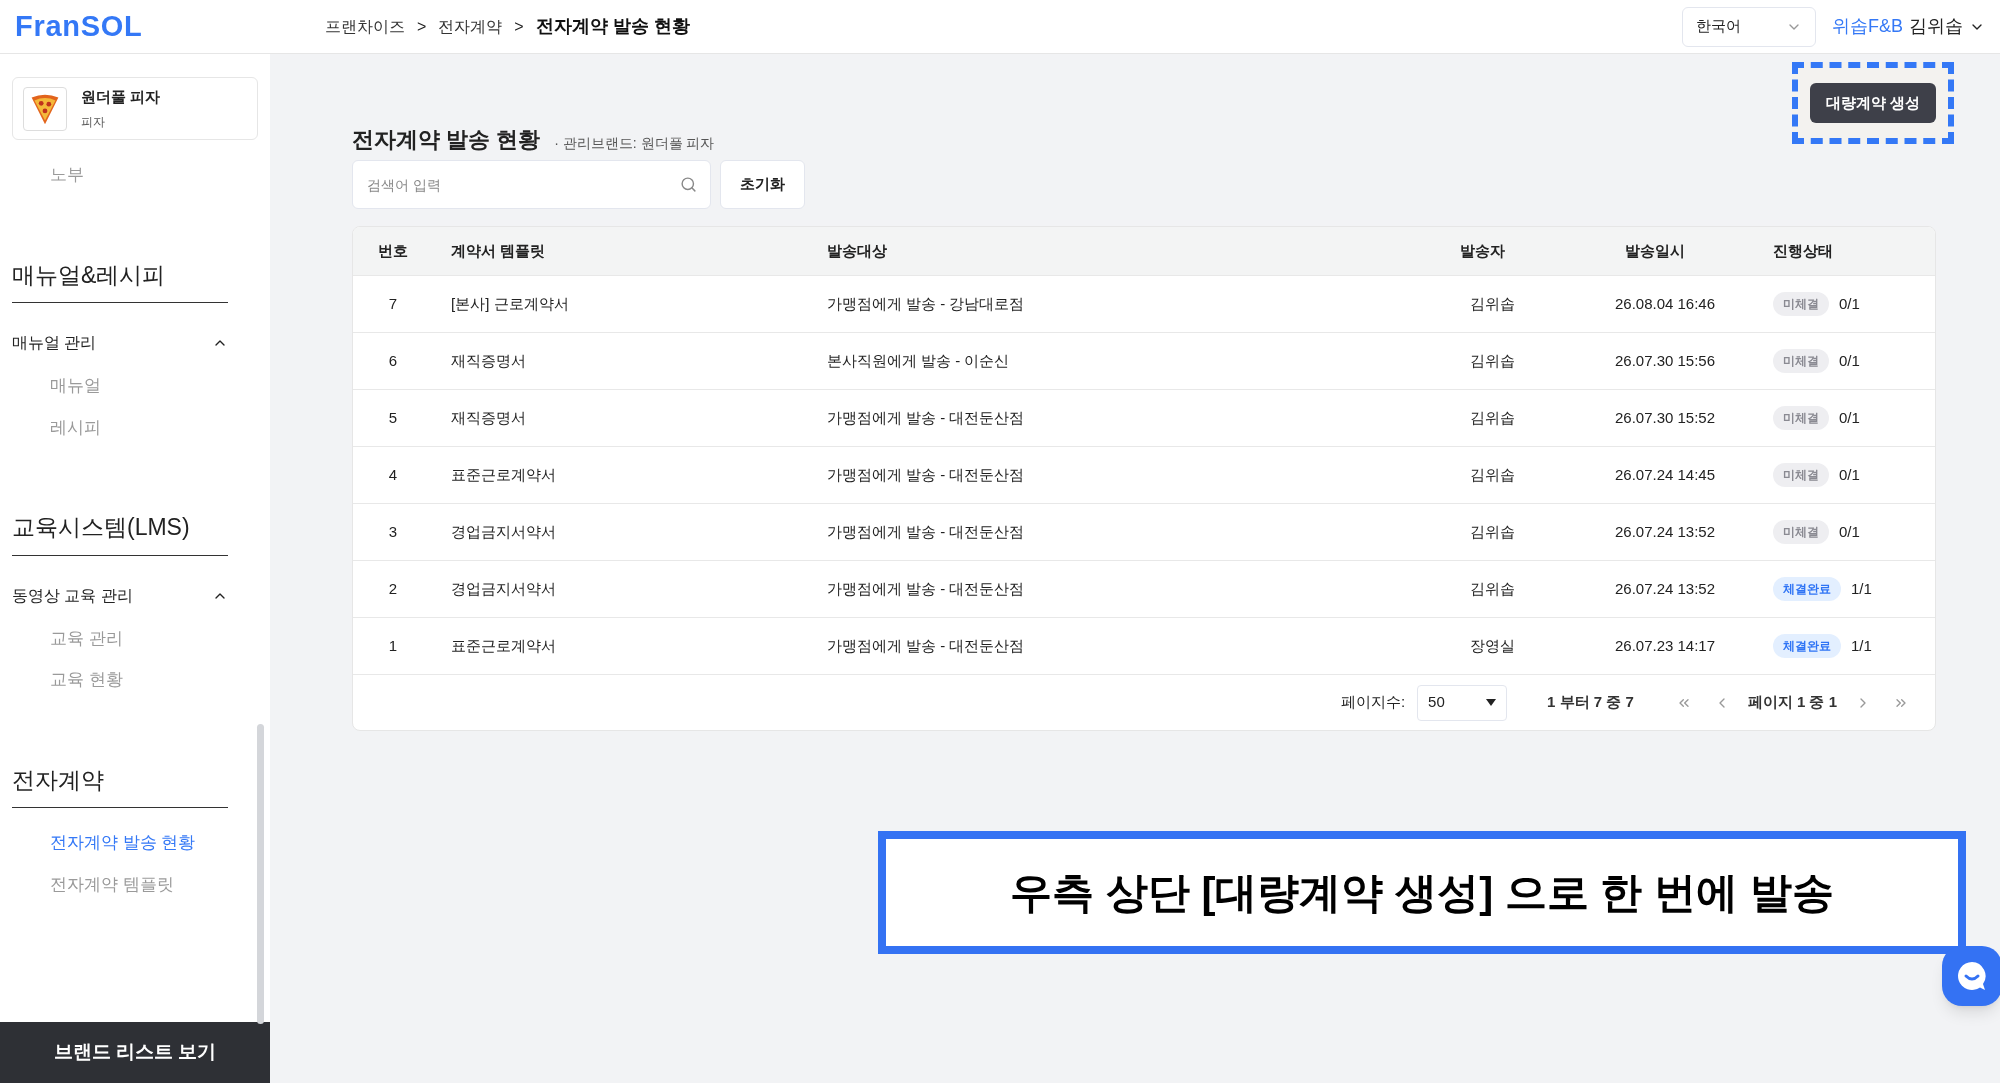 The width and height of the screenshot is (2000, 1083). Describe the element at coordinates (1665, 360) in the screenshot. I see `table-cell-text: 26.07.30 15:56` at that location.